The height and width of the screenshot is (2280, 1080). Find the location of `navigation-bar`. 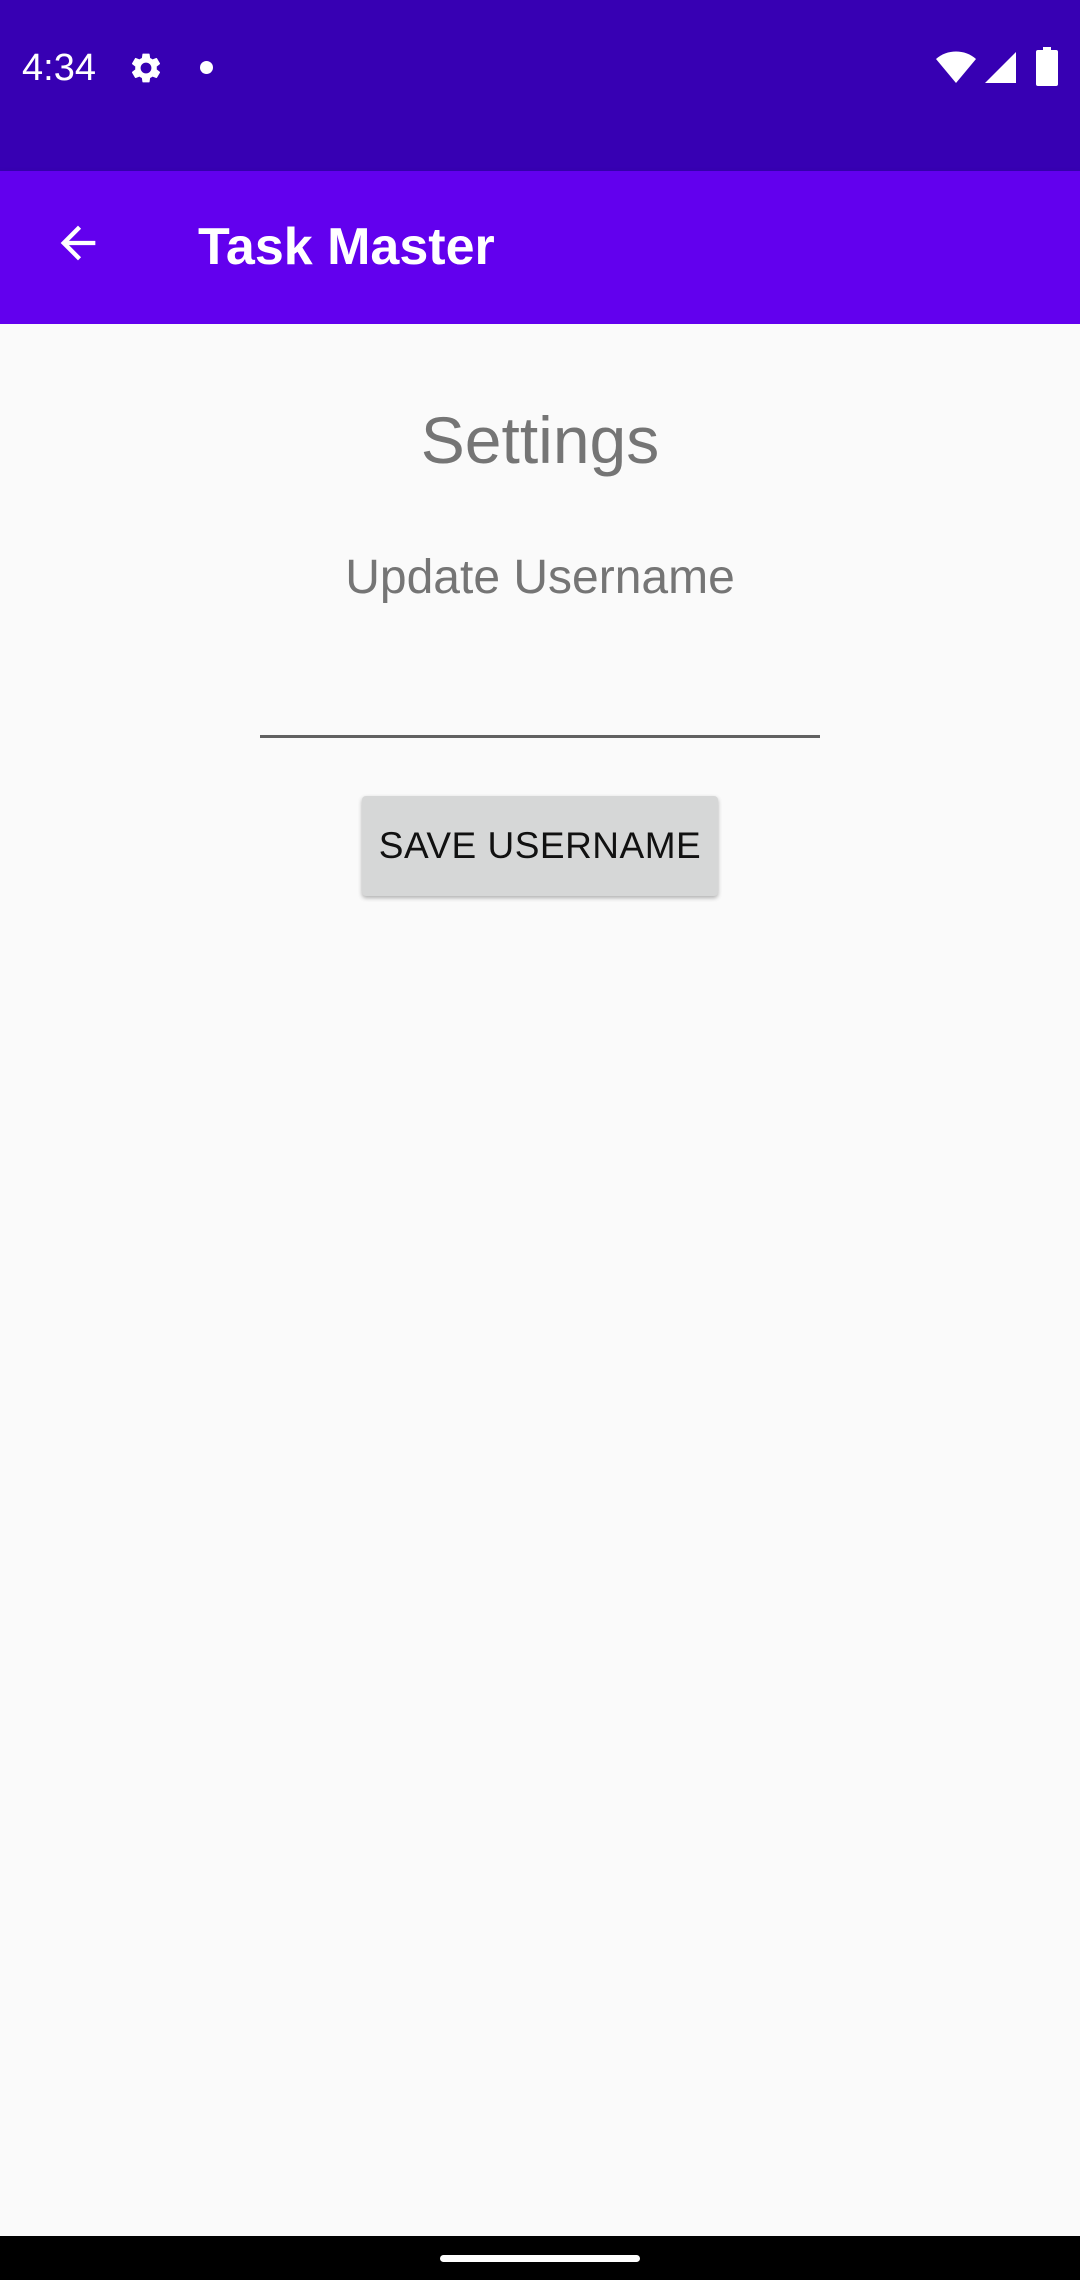

navigation-bar is located at coordinates (540, 2258).